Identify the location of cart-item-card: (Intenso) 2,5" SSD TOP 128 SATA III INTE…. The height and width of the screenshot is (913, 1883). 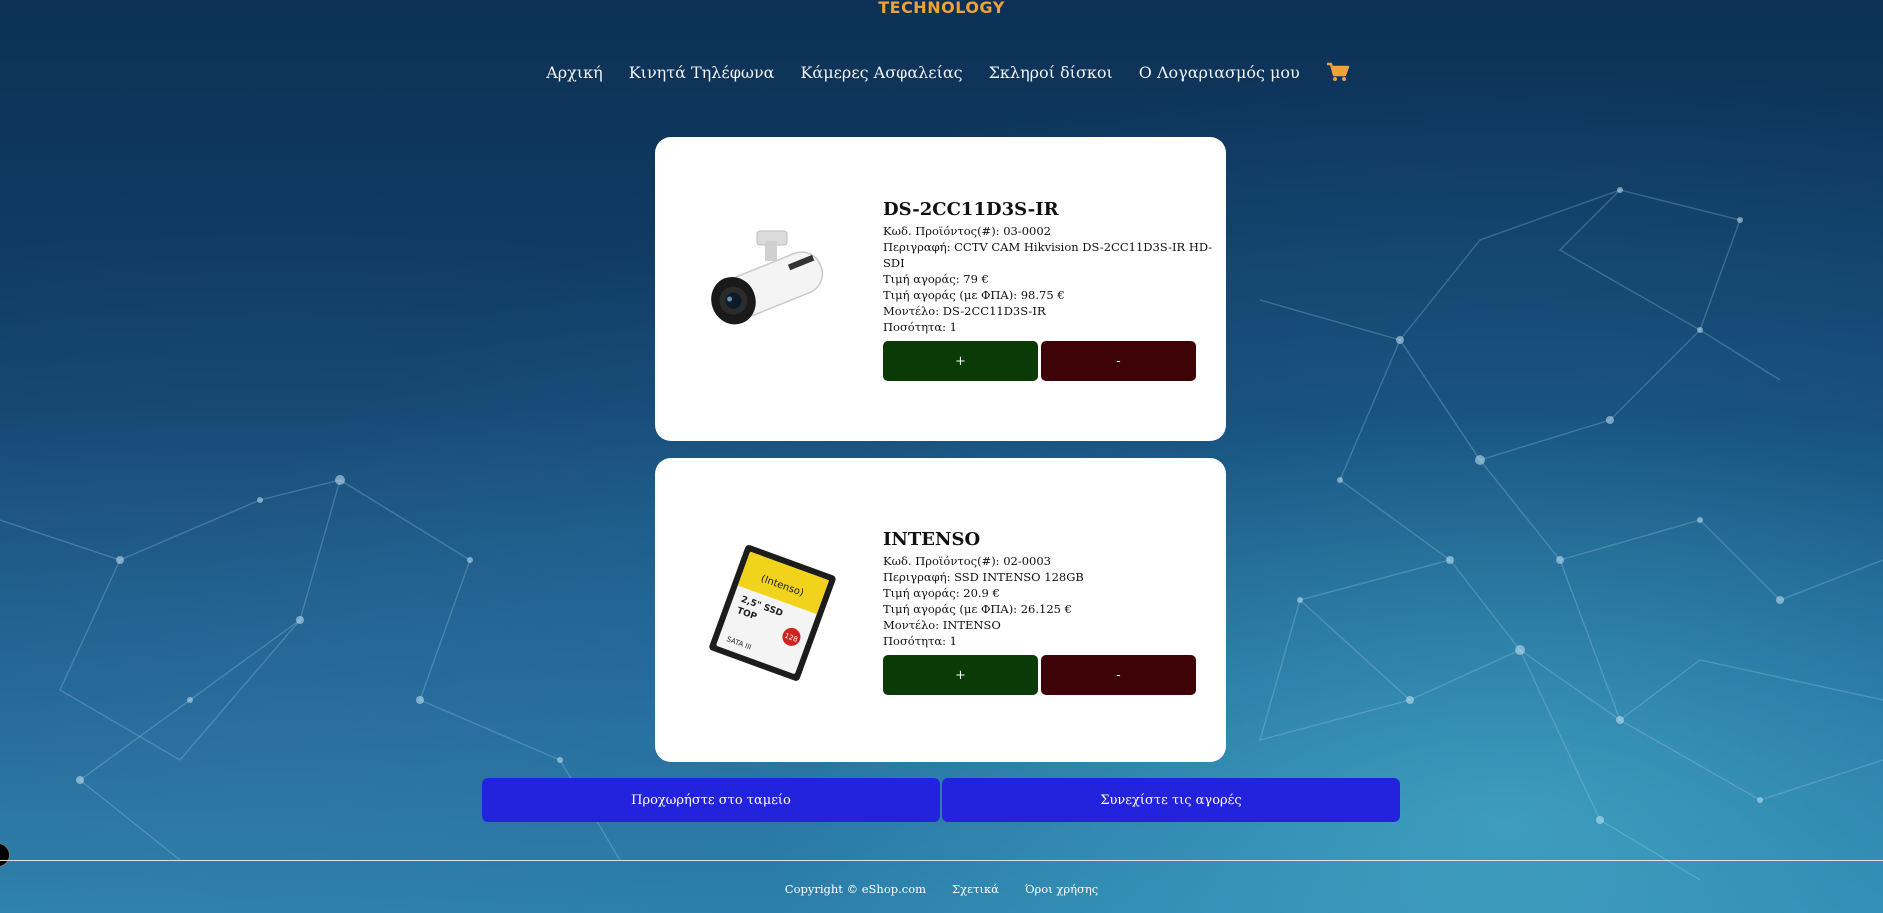
(940, 610).